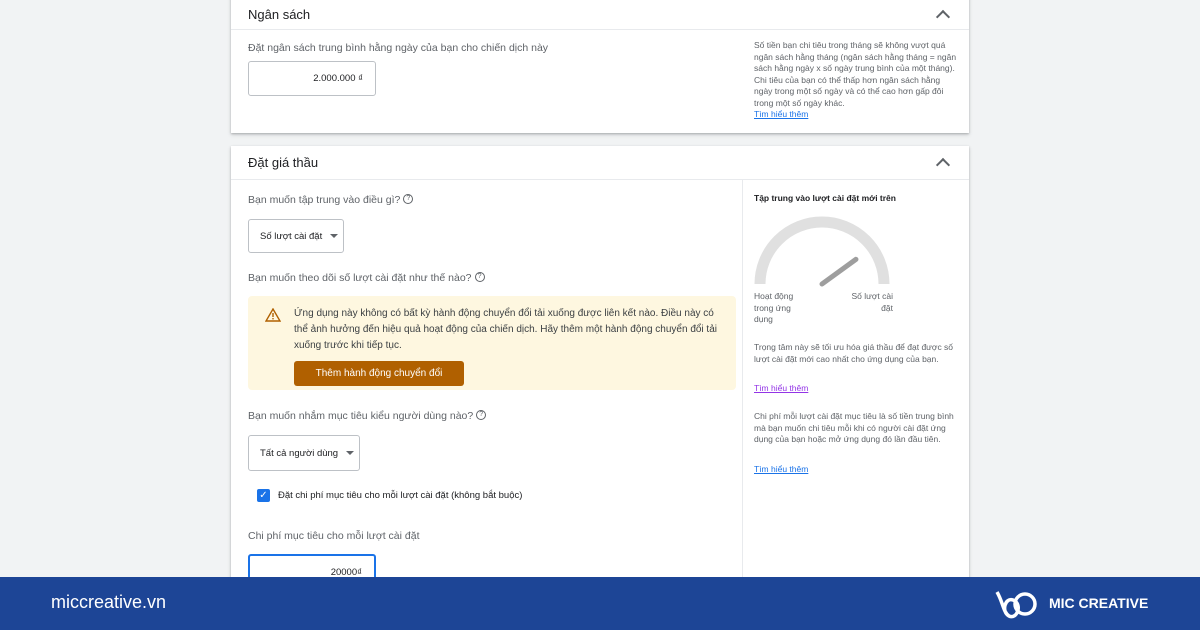 This screenshot has width=1200, height=630. What do you see at coordinates (263, 495) in the screenshot?
I see `cpi-checkbox: ✓` at bounding box center [263, 495].